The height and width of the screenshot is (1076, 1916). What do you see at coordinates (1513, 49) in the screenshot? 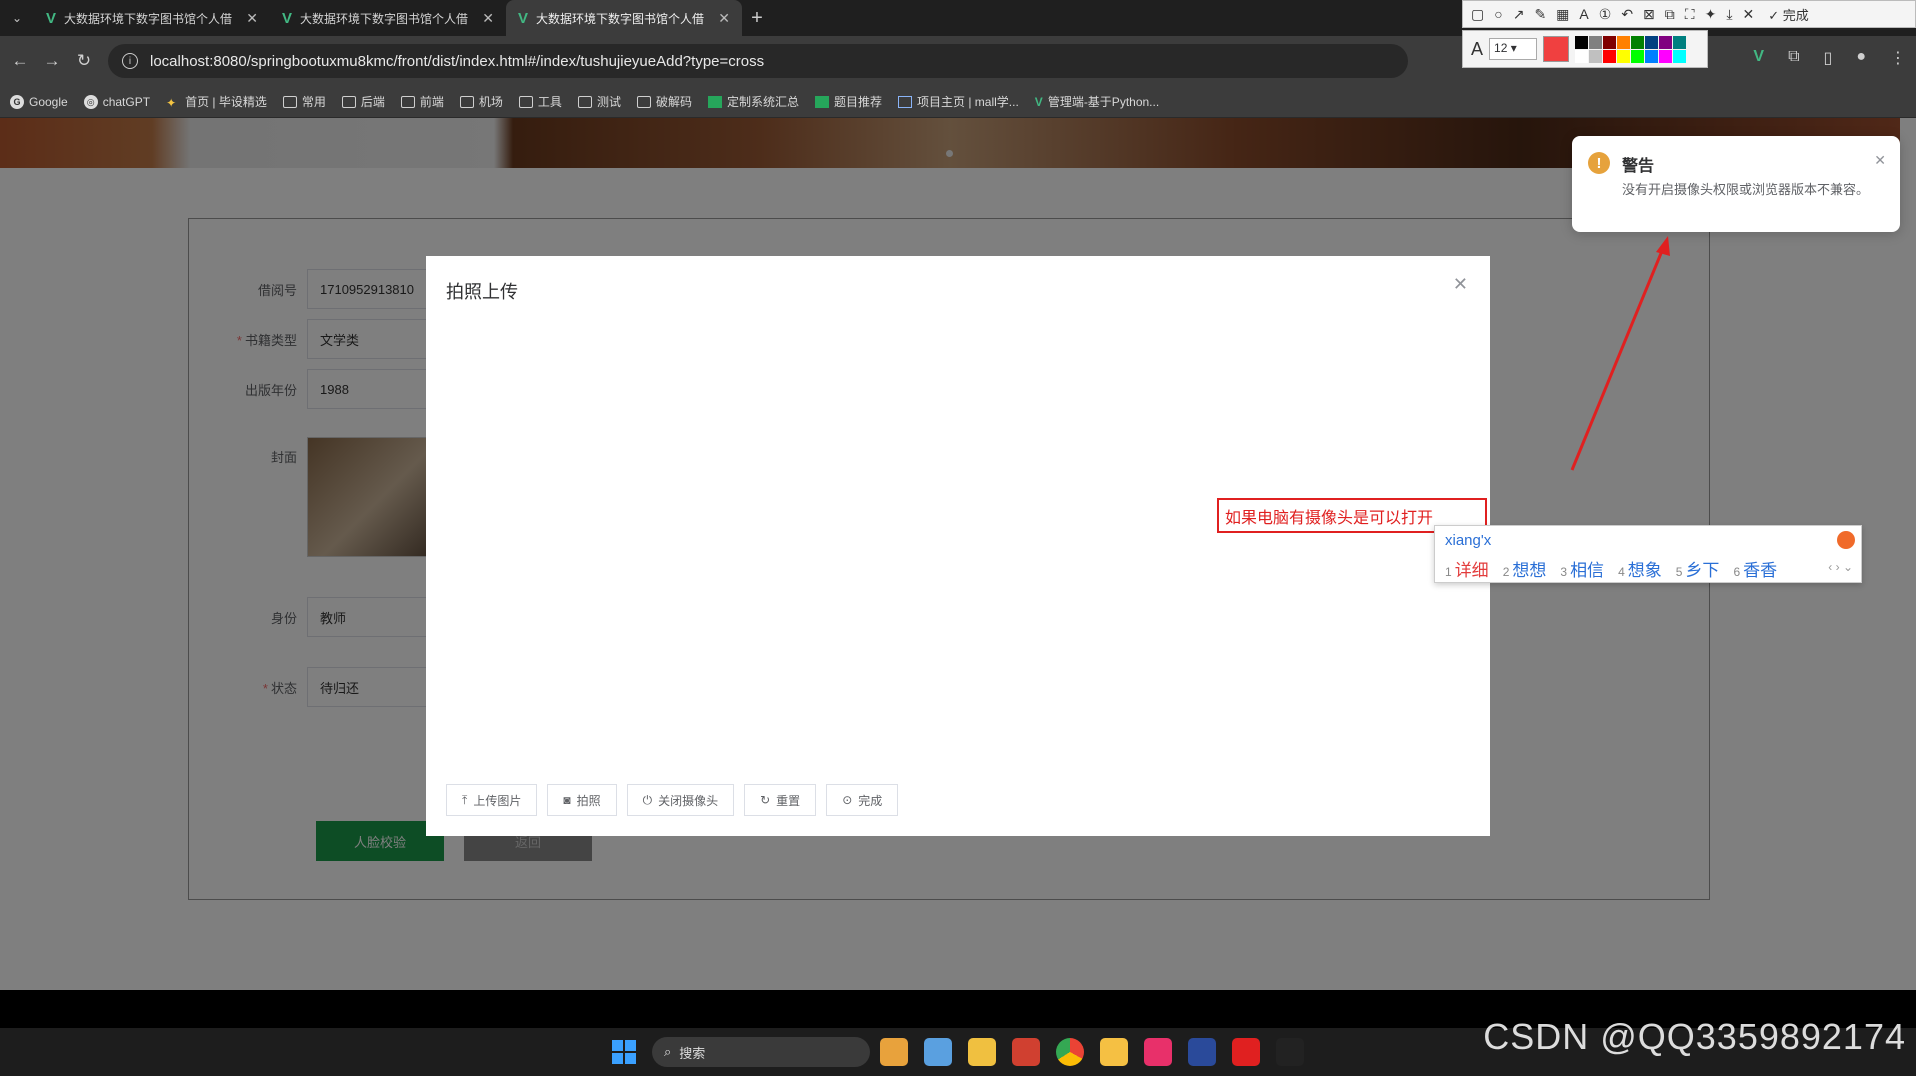
I see `font-size-select: 12 ▾` at bounding box center [1513, 49].